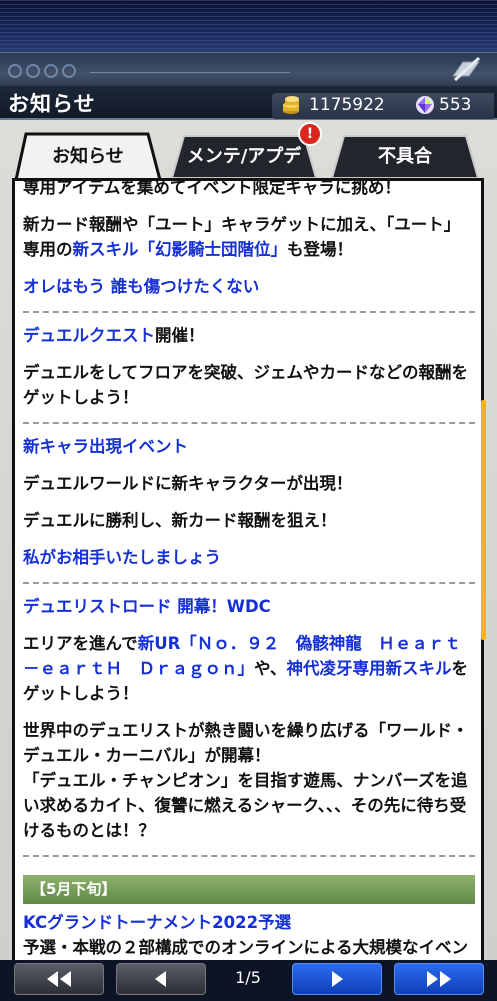  I want to click on tab-bugs: 不具合, so click(405, 155).